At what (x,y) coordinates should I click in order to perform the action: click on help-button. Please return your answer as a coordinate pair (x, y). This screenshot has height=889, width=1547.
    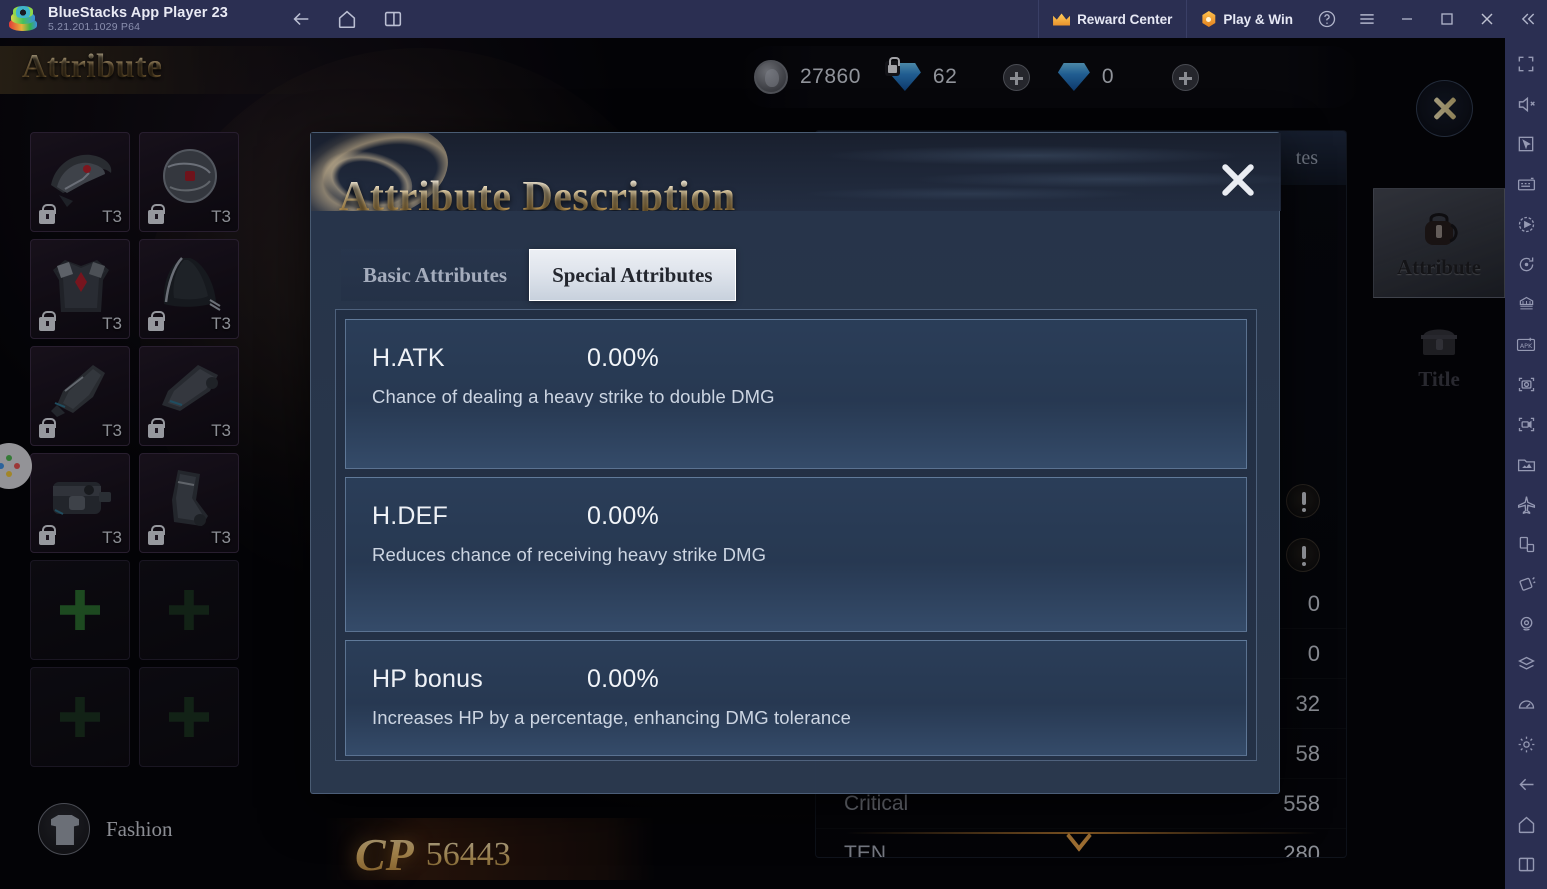
    Looking at the image, I should click on (1327, 19).